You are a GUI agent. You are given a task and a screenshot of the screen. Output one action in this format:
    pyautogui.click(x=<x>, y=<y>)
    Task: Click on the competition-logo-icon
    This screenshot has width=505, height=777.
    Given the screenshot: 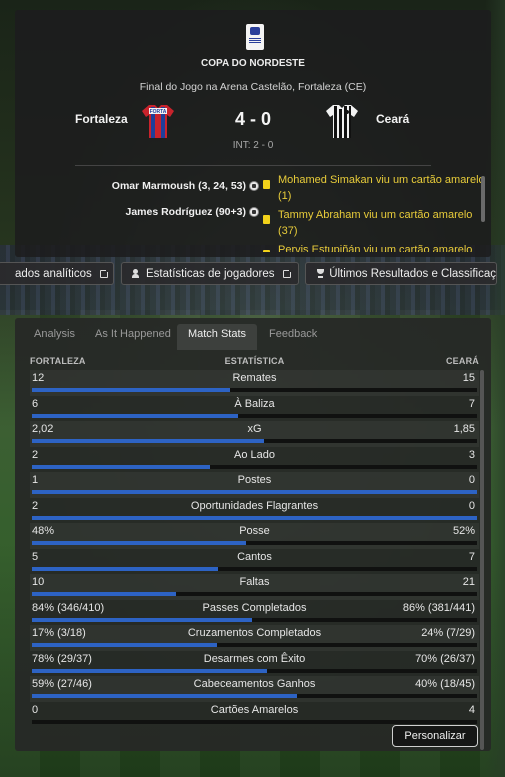 What is the action you would take?
    pyautogui.click(x=255, y=37)
    